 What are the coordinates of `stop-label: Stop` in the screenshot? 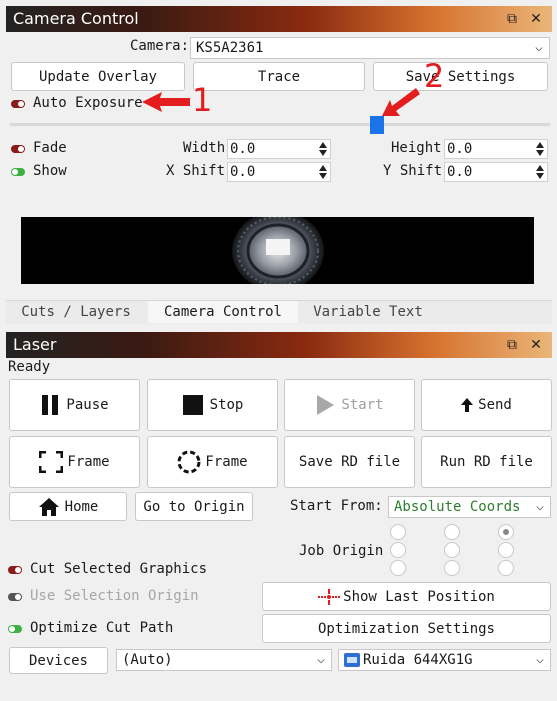 It's located at (226, 405).